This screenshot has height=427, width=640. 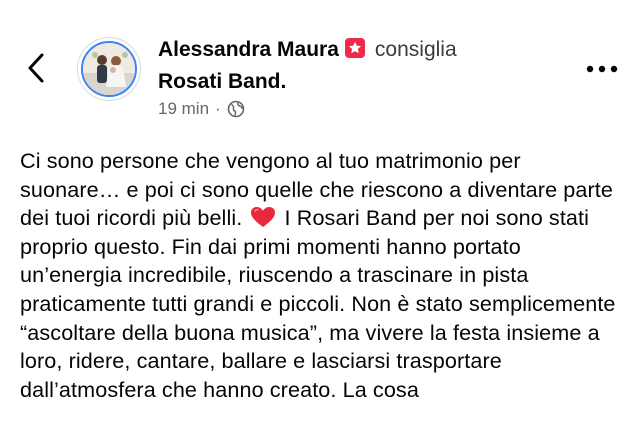 I want to click on post-meta: 19 min ·, so click(x=201, y=109).